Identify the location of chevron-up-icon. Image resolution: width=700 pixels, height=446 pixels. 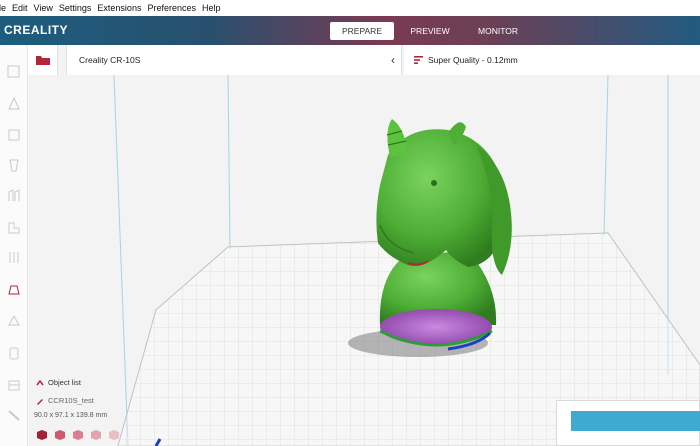
(40, 382).